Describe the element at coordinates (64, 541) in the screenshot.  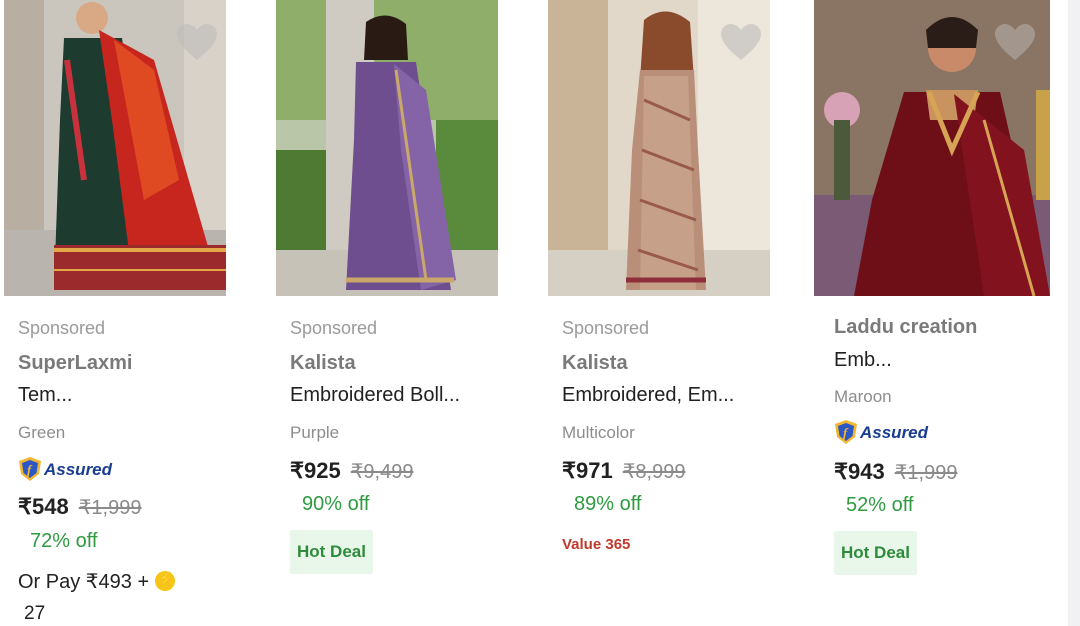
I see `discount-label: 72% off` at that location.